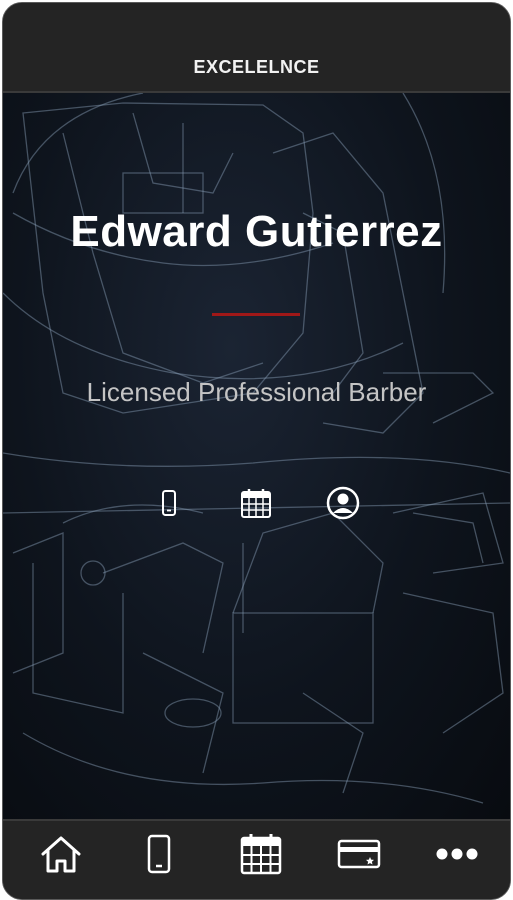 This screenshot has width=513, height=900. I want to click on book-appointment-button, so click(256, 505).